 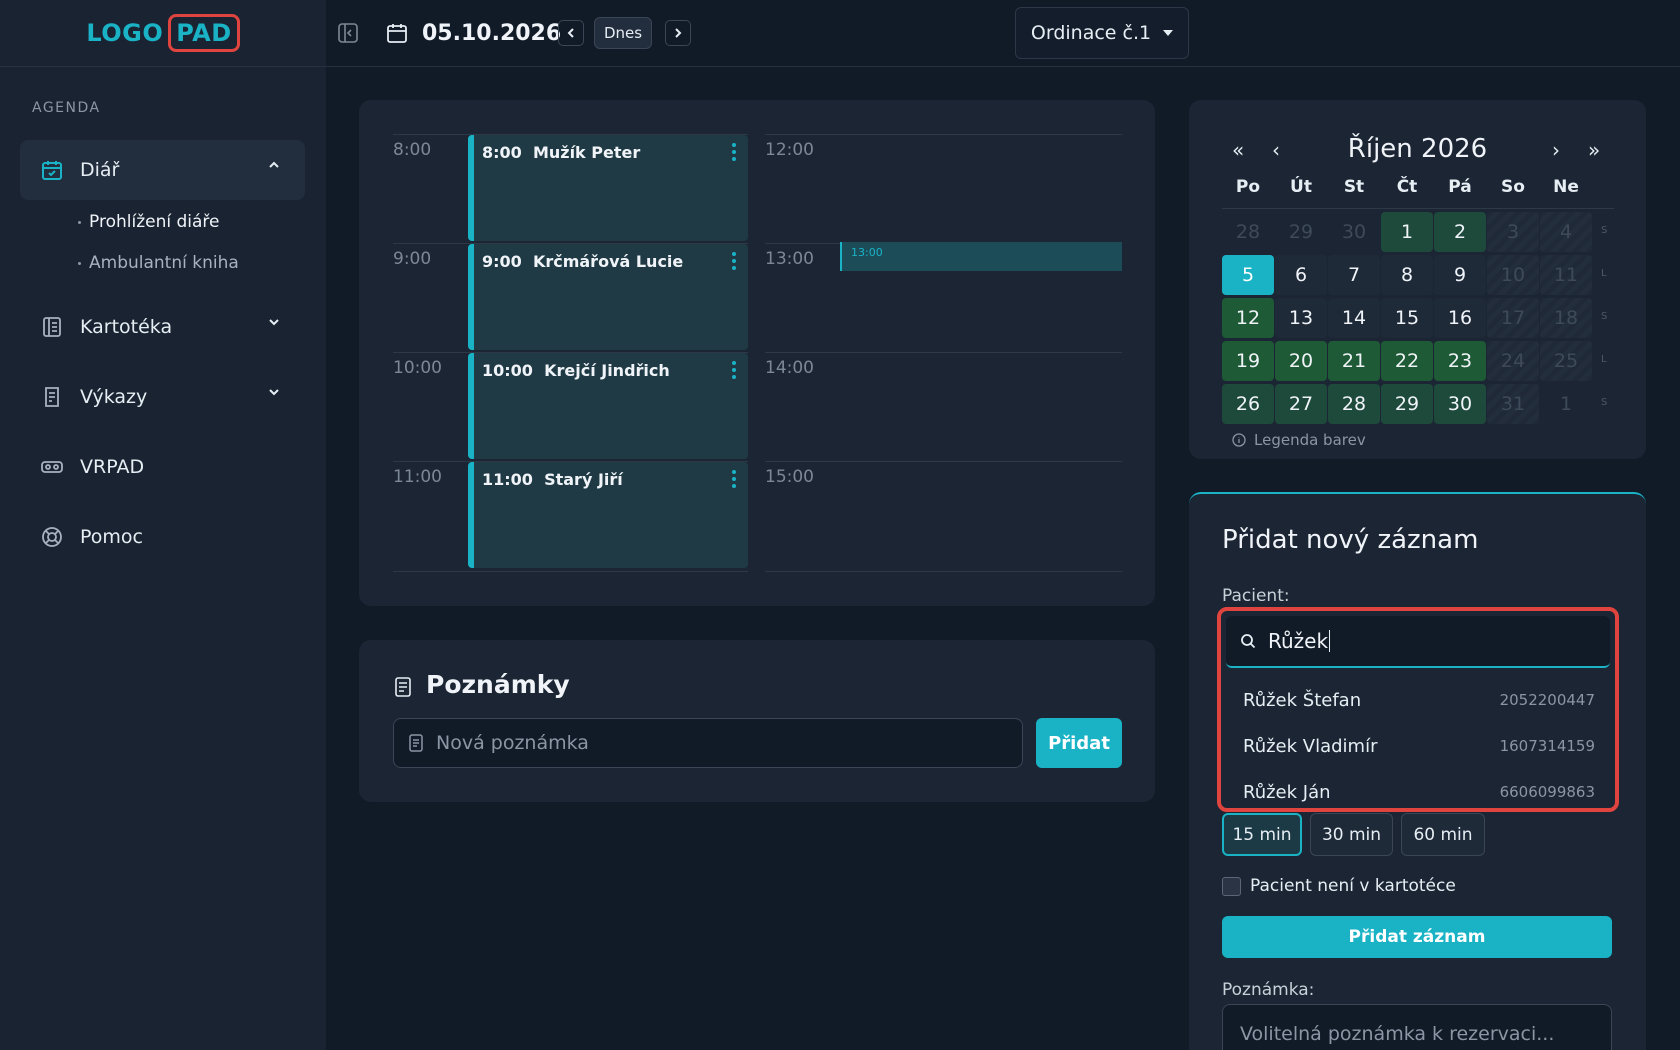 I want to click on calendar-day: 27, so click(x=1301, y=404).